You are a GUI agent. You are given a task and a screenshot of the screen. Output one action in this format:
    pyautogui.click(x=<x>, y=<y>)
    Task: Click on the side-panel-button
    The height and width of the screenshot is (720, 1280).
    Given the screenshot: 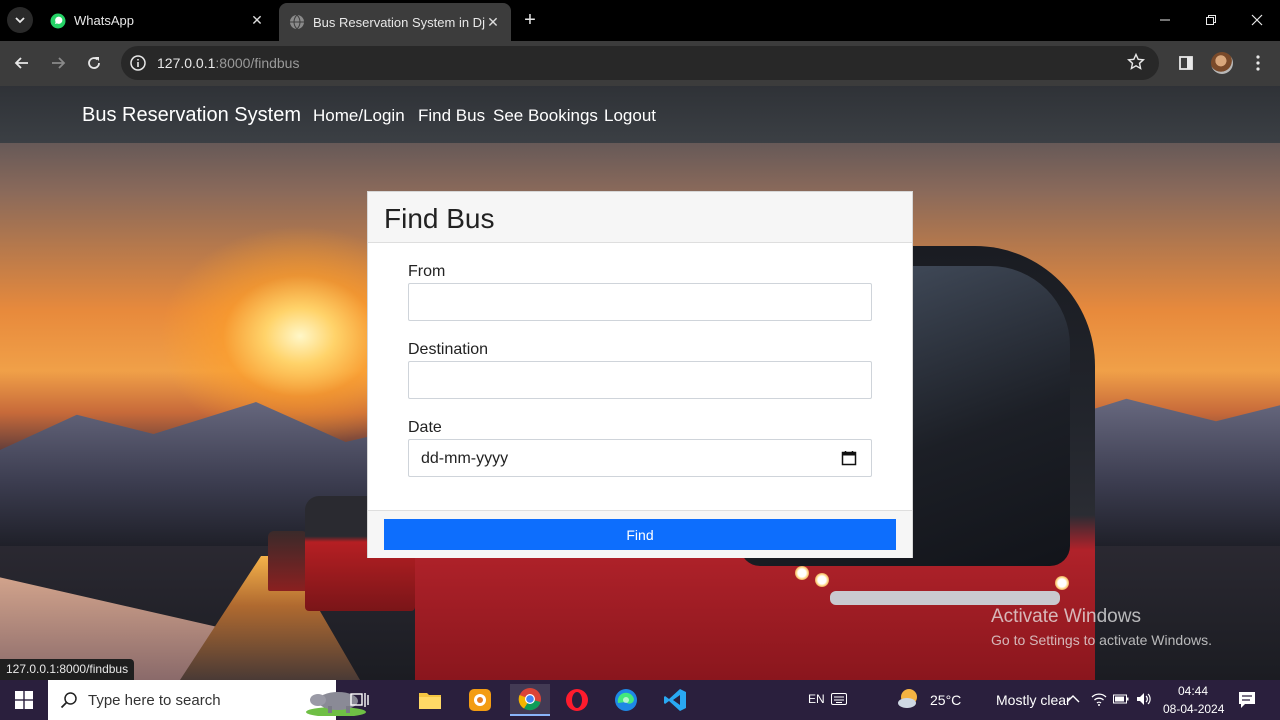 What is the action you would take?
    pyautogui.click(x=1186, y=63)
    